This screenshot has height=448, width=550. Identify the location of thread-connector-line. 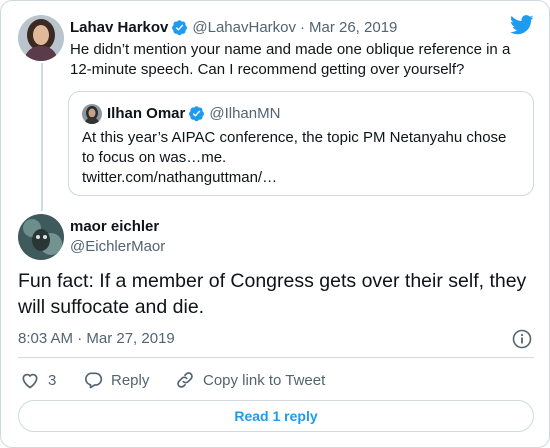
(42, 137).